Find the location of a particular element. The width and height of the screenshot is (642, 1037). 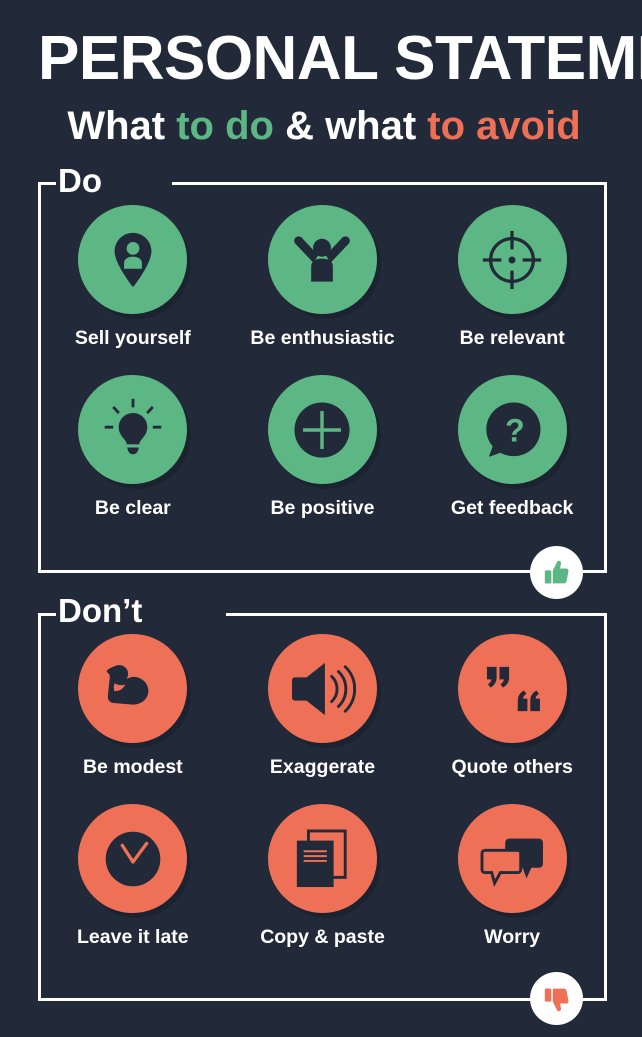

thumbs-up-icon is located at coordinates (556, 571).